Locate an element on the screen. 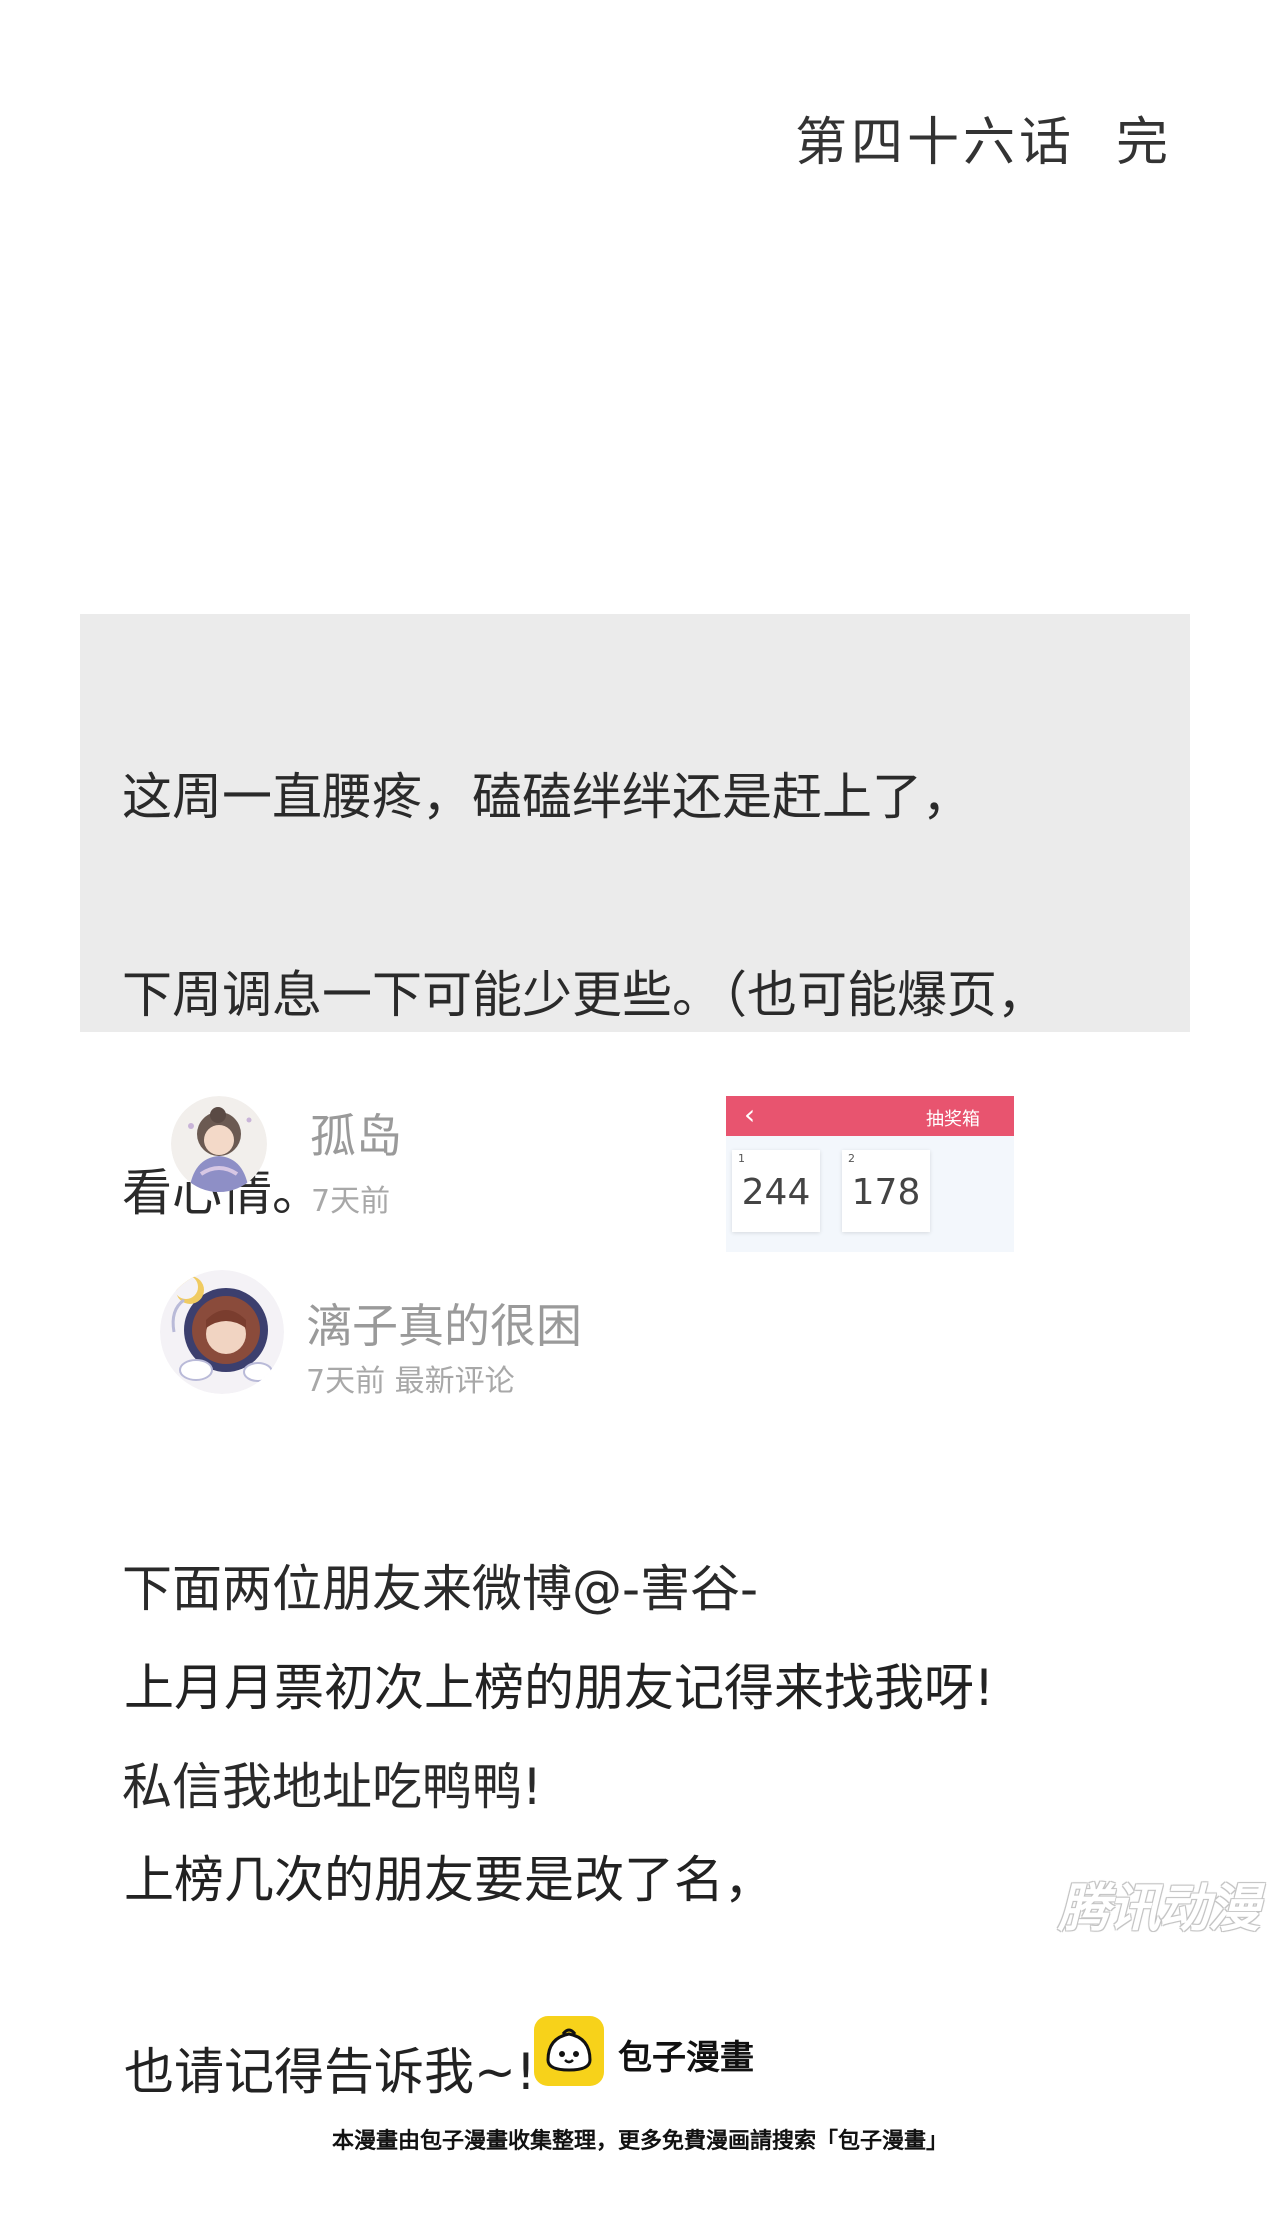  lottery-box-panel: ‹ 抽奖箱 1 244 2 178 is located at coordinates (870, 1174).